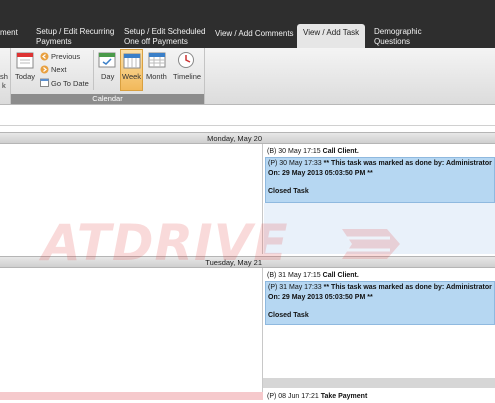 Image resolution: width=495 pixels, height=403 pixels. Describe the element at coordinates (132, 61) in the screenshot. I see `week-view-icon` at that location.